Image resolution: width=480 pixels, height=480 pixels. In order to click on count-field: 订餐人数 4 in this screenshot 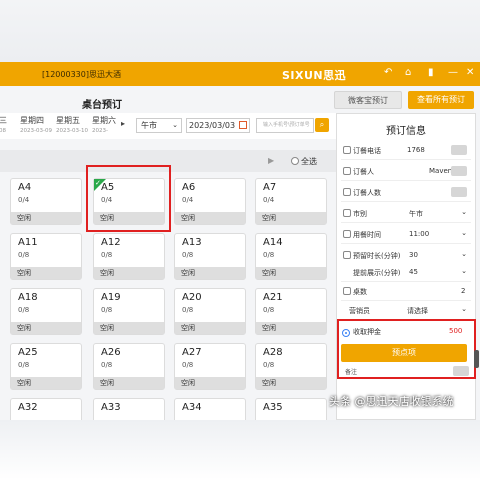, I will do `click(406, 193)`.